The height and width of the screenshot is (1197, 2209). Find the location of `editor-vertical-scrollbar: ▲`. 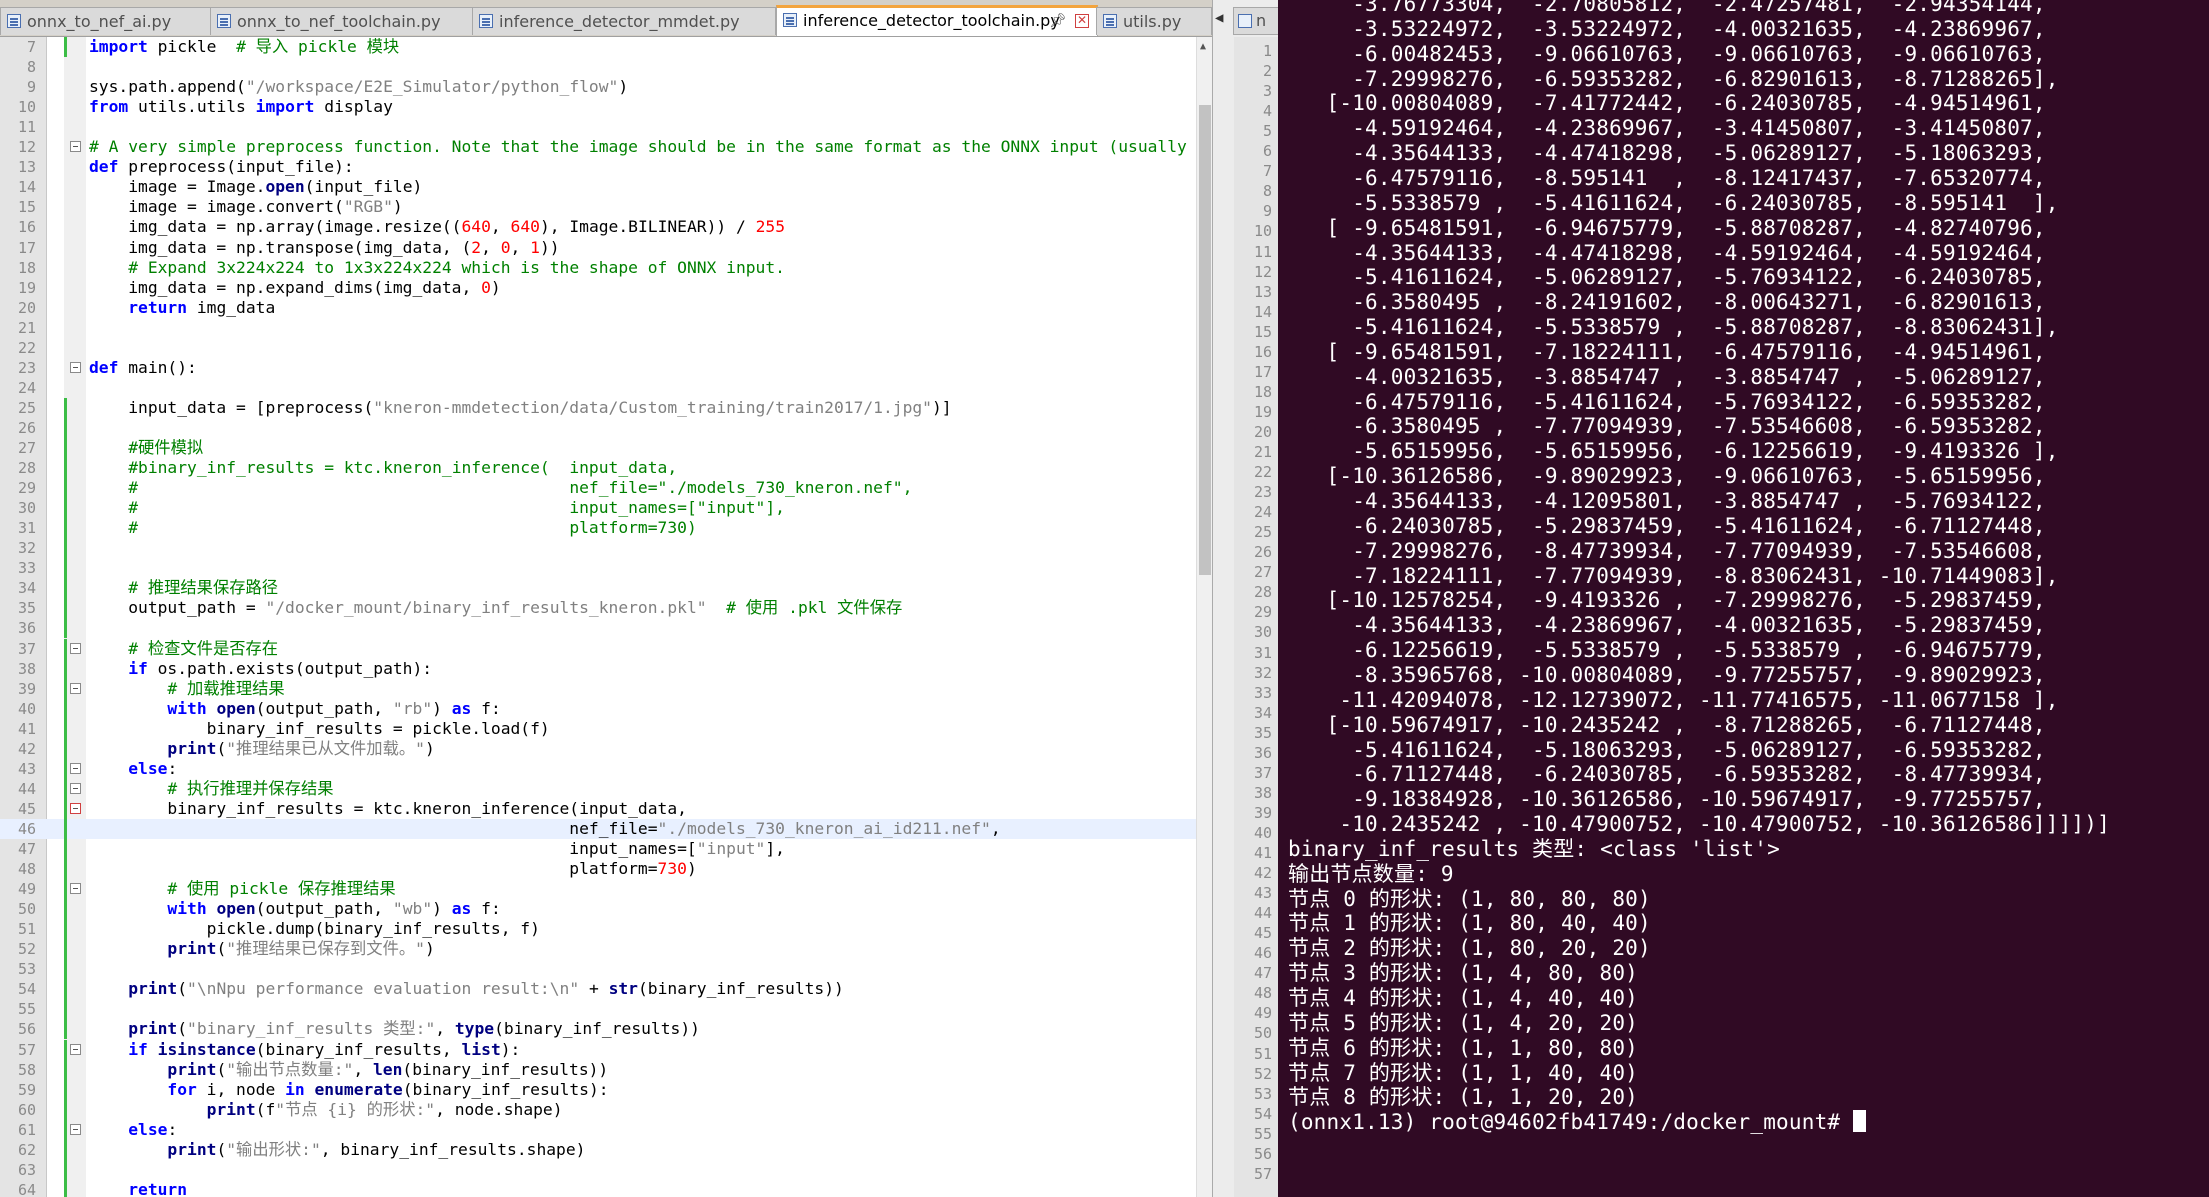

editor-vertical-scrollbar: ▲ is located at coordinates (1204, 617).